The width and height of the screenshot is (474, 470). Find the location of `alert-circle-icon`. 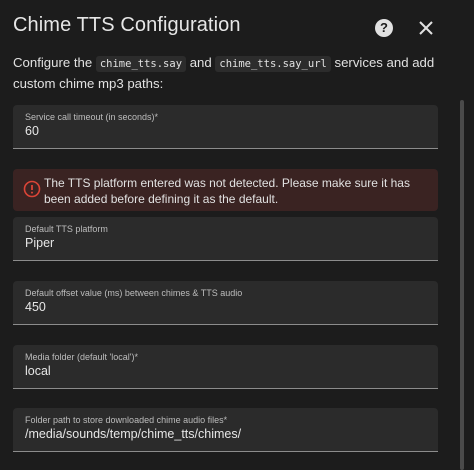

alert-circle-icon is located at coordinates (32, 189).